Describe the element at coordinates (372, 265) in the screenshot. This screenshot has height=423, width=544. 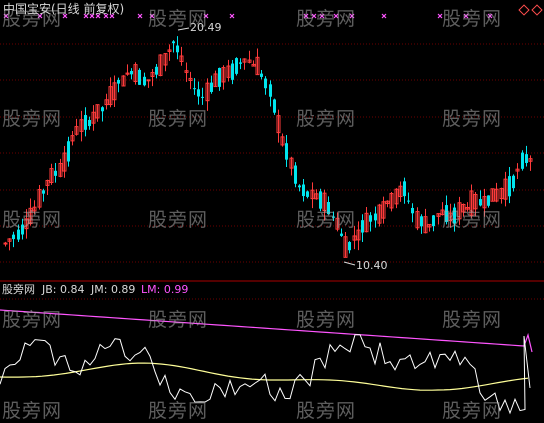
I see `low-price-label: 10.40` at that location.